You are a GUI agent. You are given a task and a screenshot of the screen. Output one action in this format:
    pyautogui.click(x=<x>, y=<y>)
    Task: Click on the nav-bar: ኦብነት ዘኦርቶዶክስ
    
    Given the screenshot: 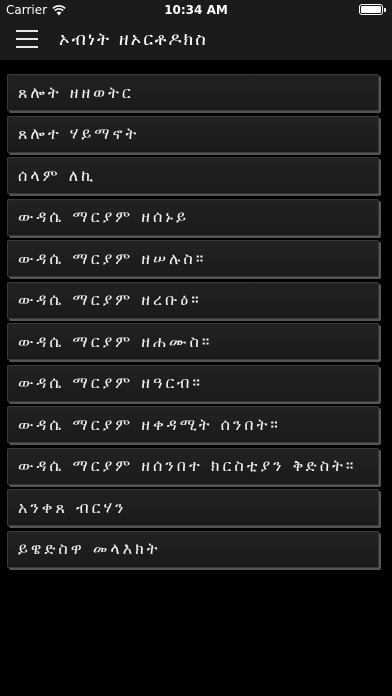 What is the action you would take?
    pyautogui.click(x=196, y=40)
    